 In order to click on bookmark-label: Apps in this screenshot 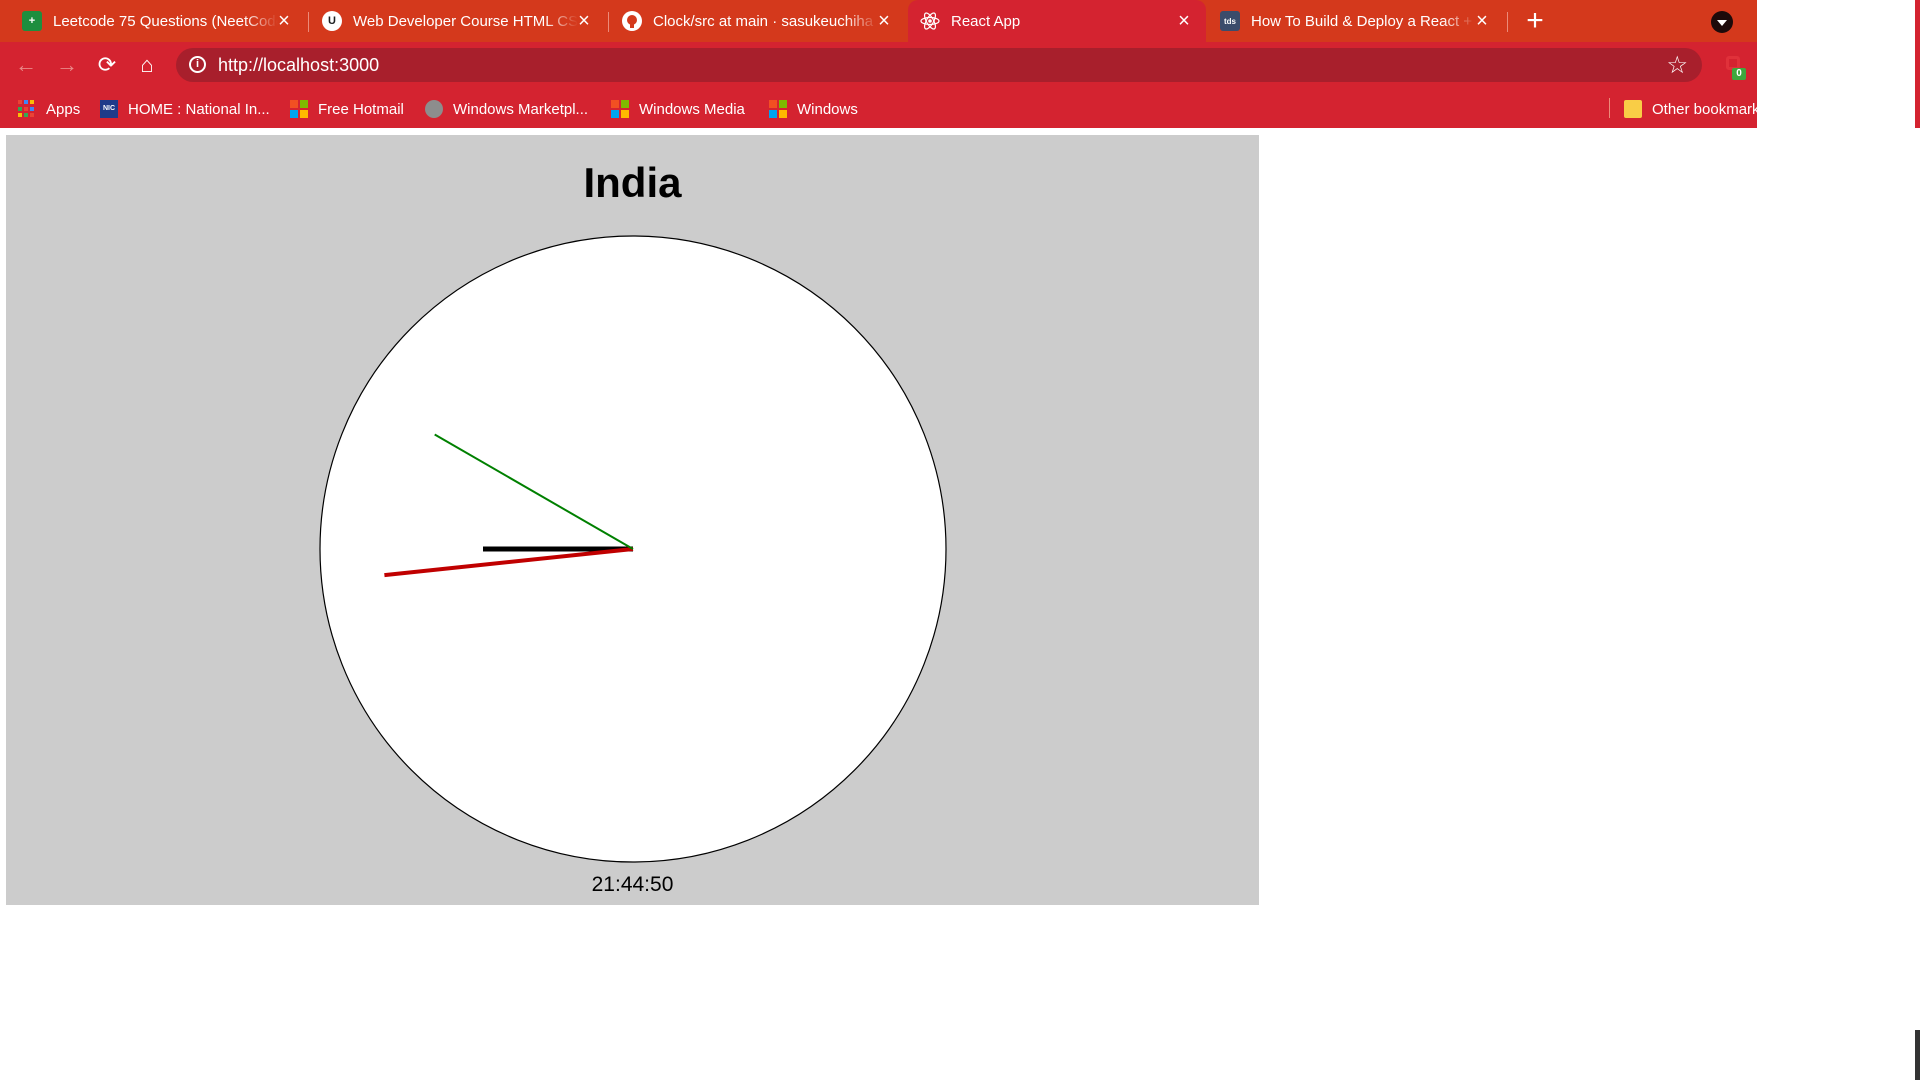, I will do `click(63, 109)`.